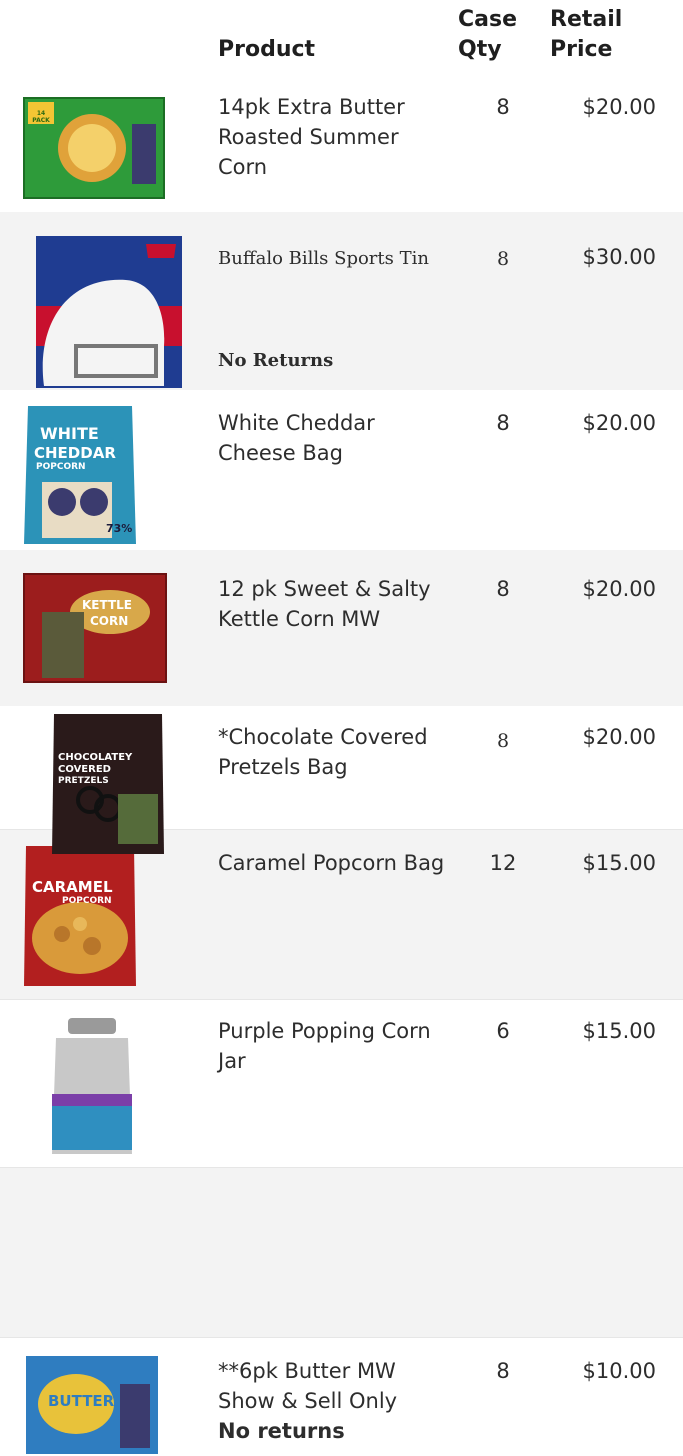 The width and height of the screenshot is (683, 1456). What do you see at coordinates (331, 863) in the screenshot?
I see `product-name: Caramel Popcorn Bag` at bounding box center [331, 863].